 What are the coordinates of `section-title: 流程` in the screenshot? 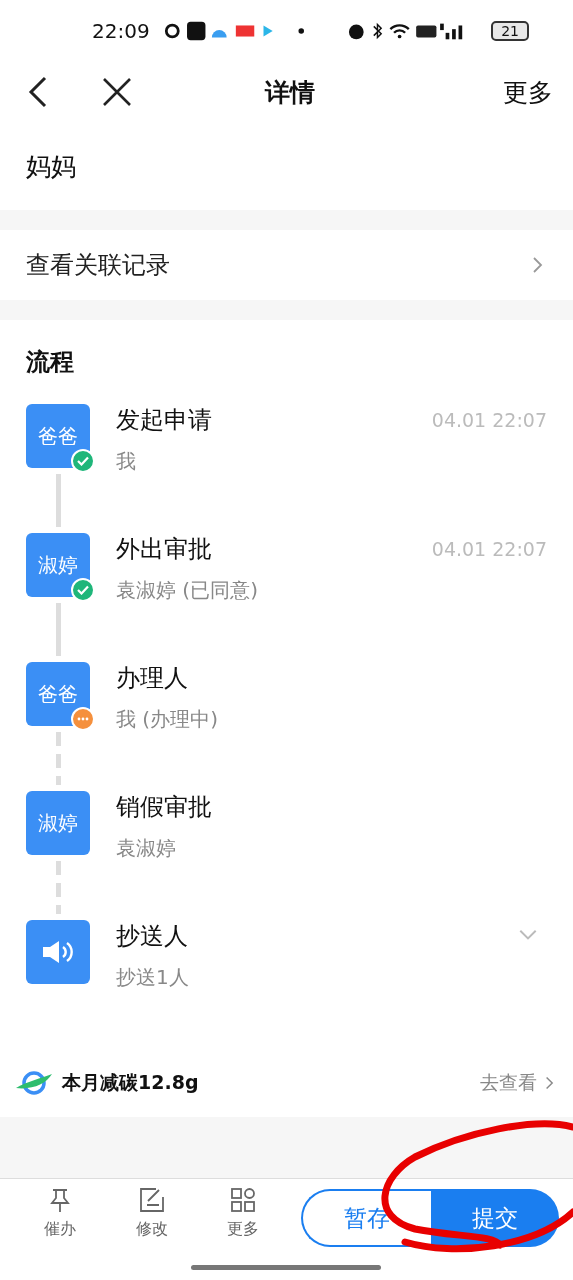 It's located at (50, 362).